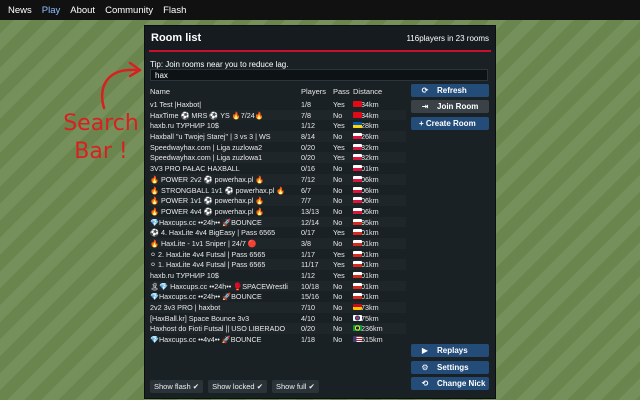 Image resolution: width=640 pixels, height=400 pixels. What do you see at coordinates (20, 10) in the screenshot?
I see `nav-news: News` at bounding box center [20, 10].